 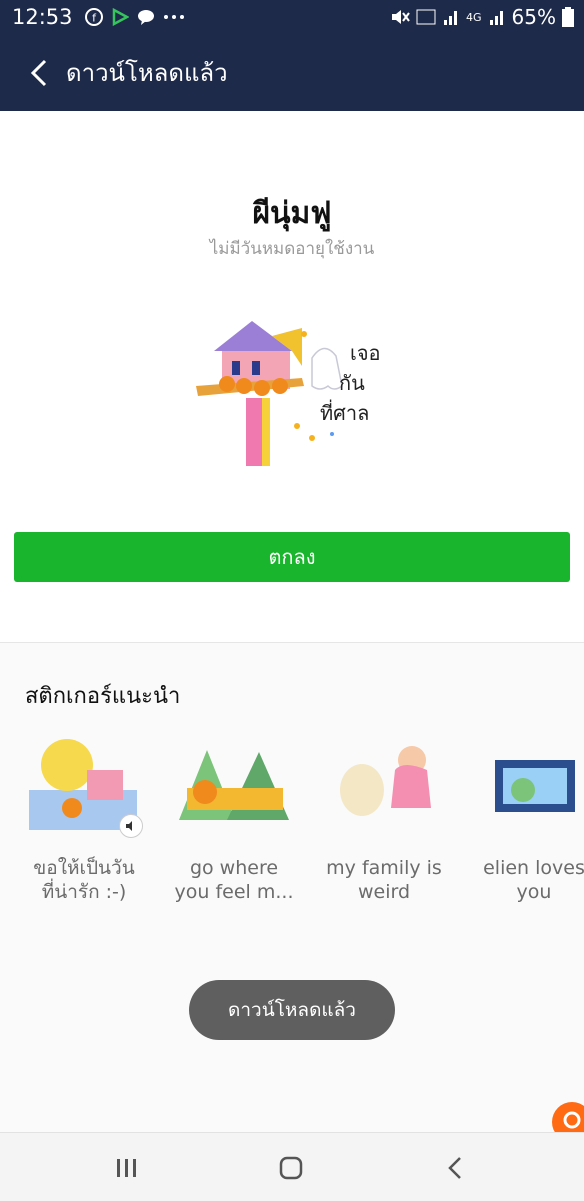 I want to click on home-icon, so click(x=291, y=1168).